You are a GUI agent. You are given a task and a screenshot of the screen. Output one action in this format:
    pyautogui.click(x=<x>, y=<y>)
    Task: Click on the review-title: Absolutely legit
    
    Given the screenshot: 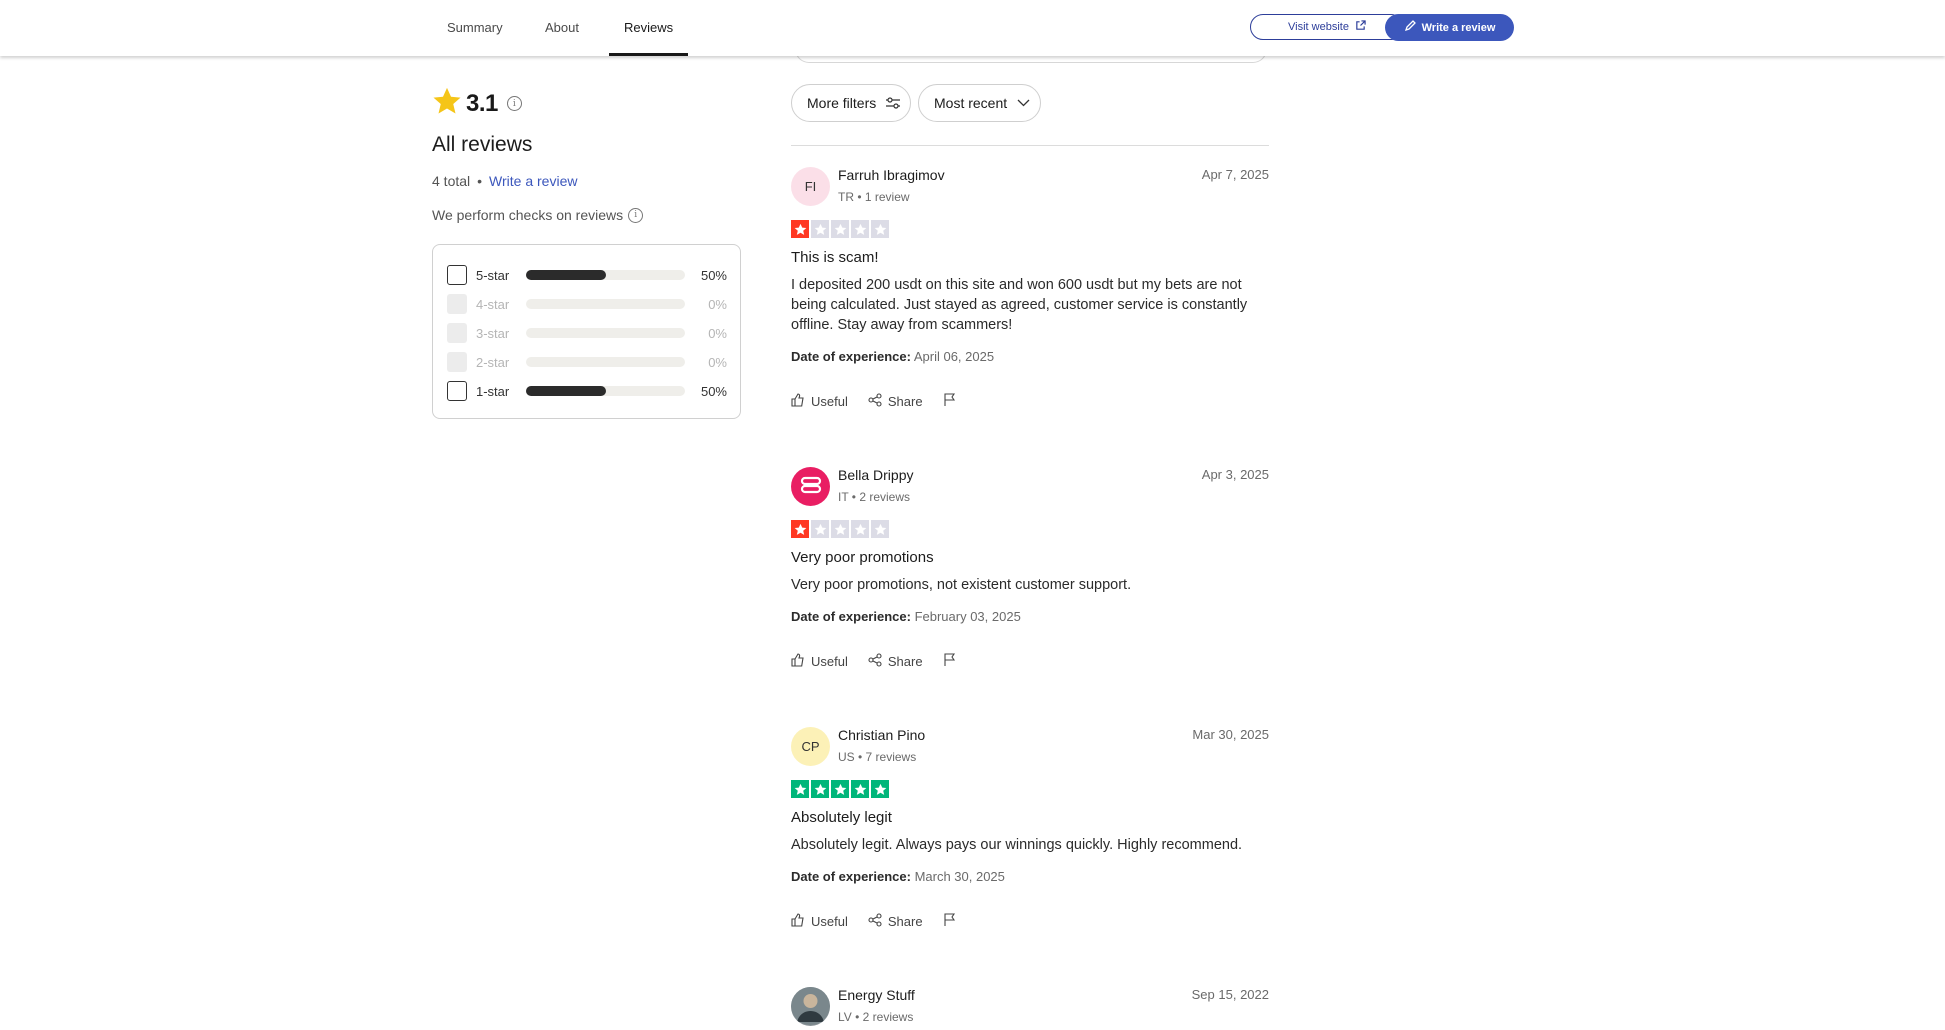 What is the action you would take?
    pyautogui.click(x=841, y=817)
    